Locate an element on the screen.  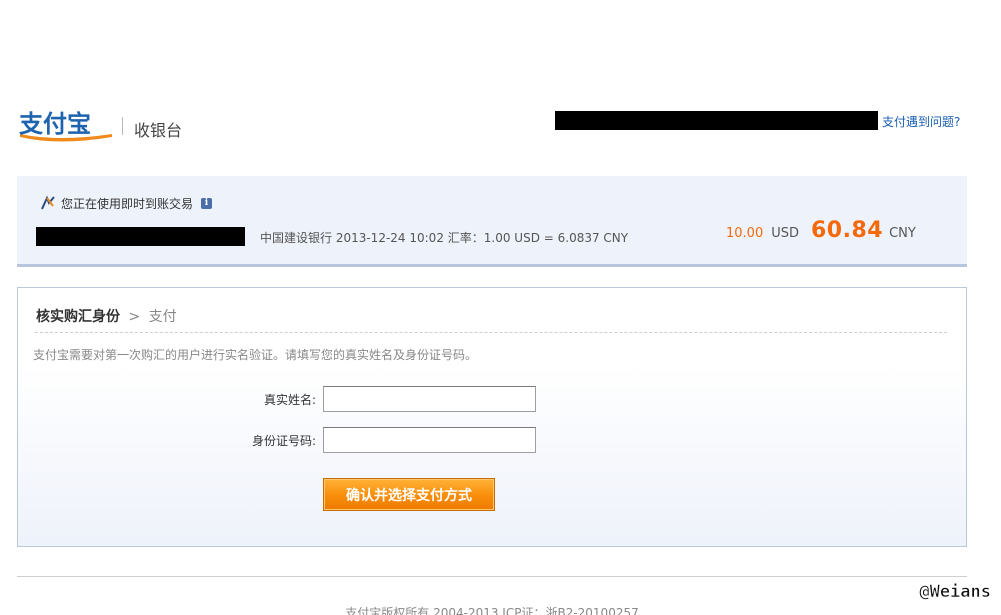
real-name-input is located at coordinates (429, 399).